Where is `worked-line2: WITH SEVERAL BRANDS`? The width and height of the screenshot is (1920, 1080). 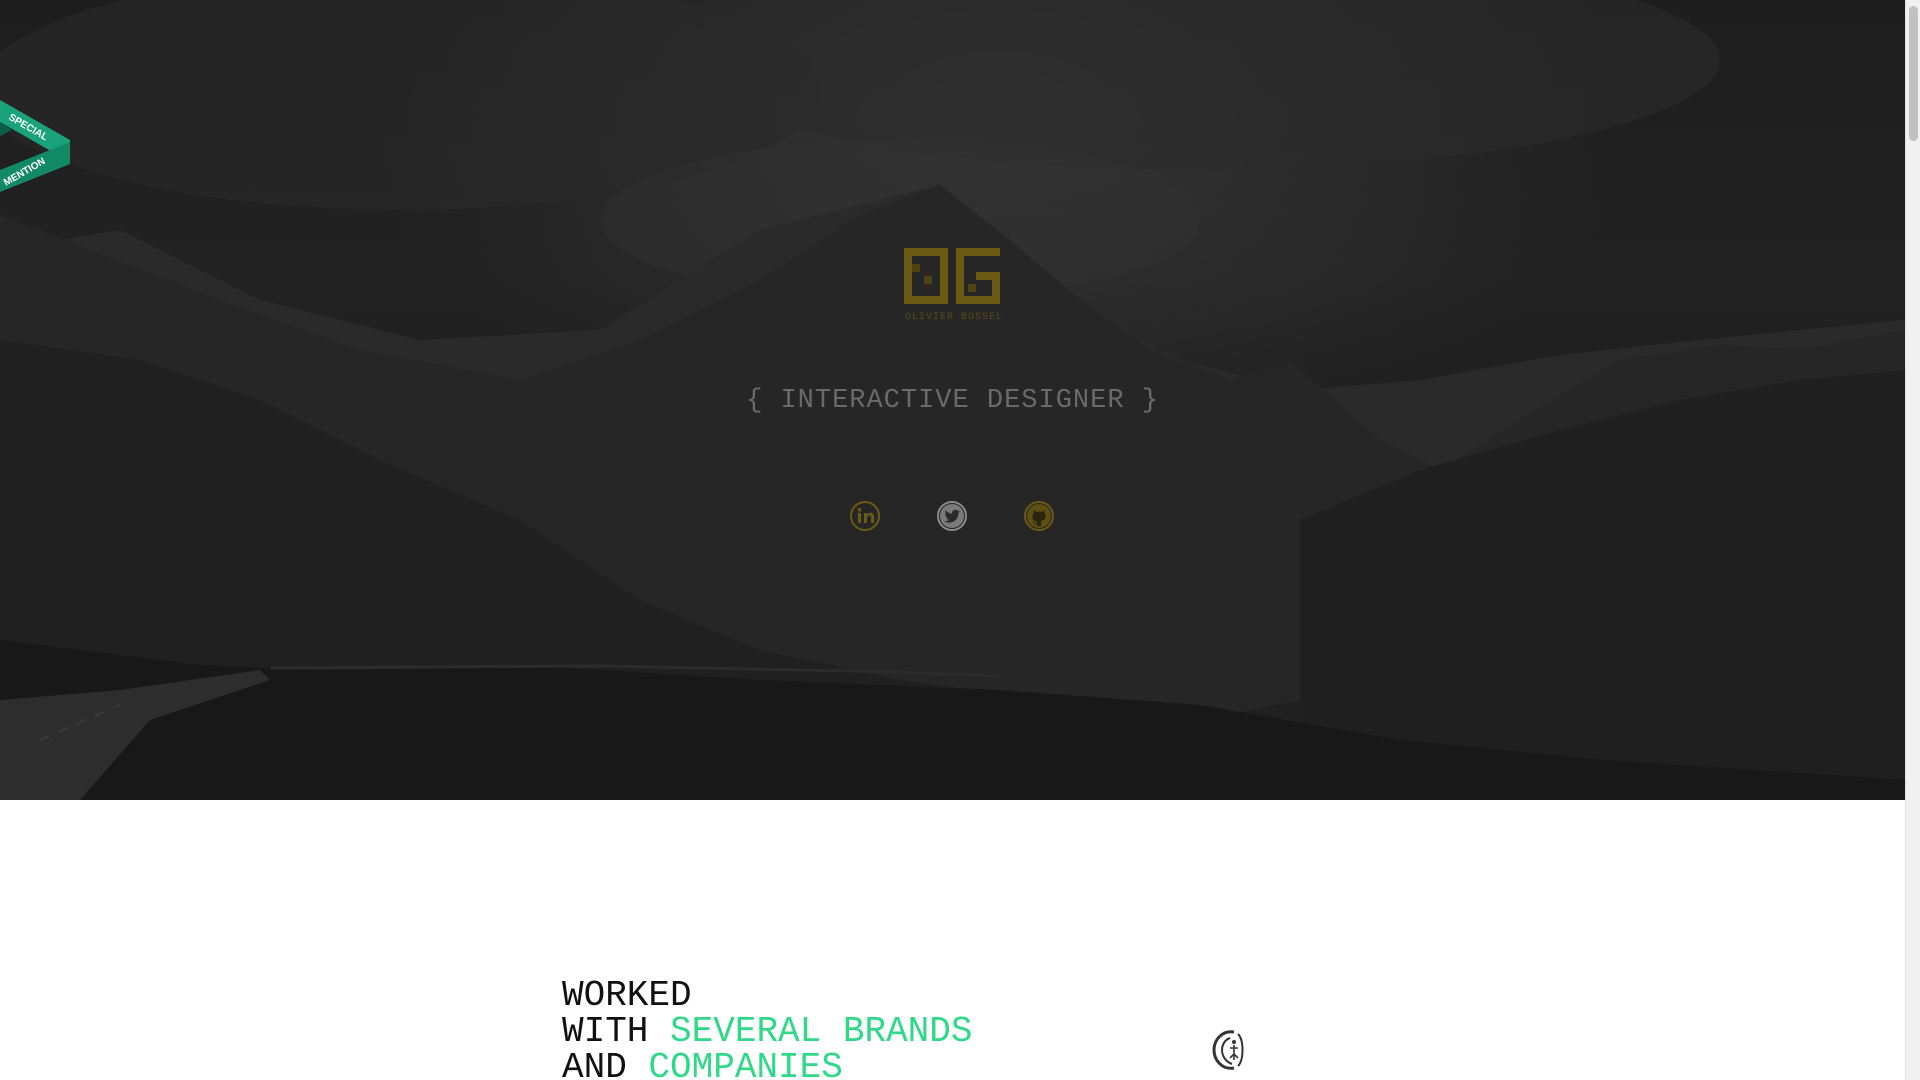 worked-line2: WITH SEVERAL BRANDS is located at coordinates (767, 1032).